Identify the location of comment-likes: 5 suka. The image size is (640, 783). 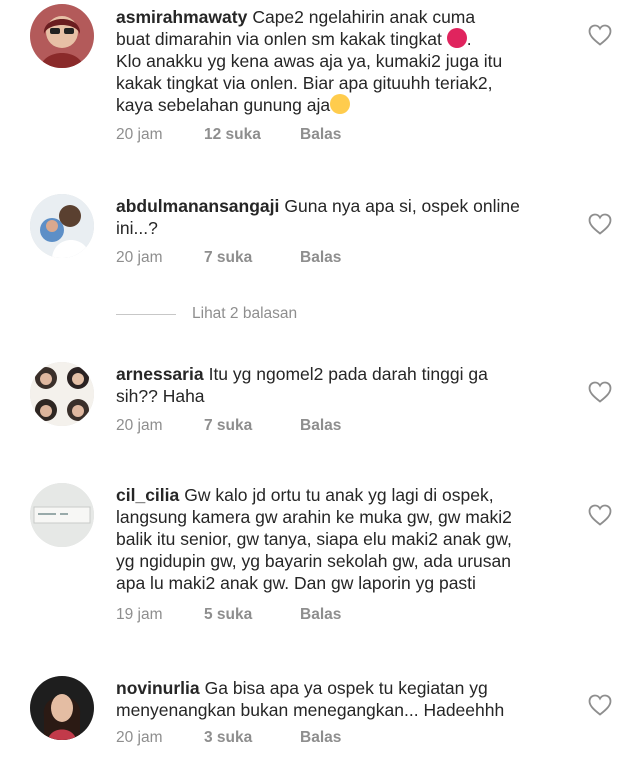
(252, 615).